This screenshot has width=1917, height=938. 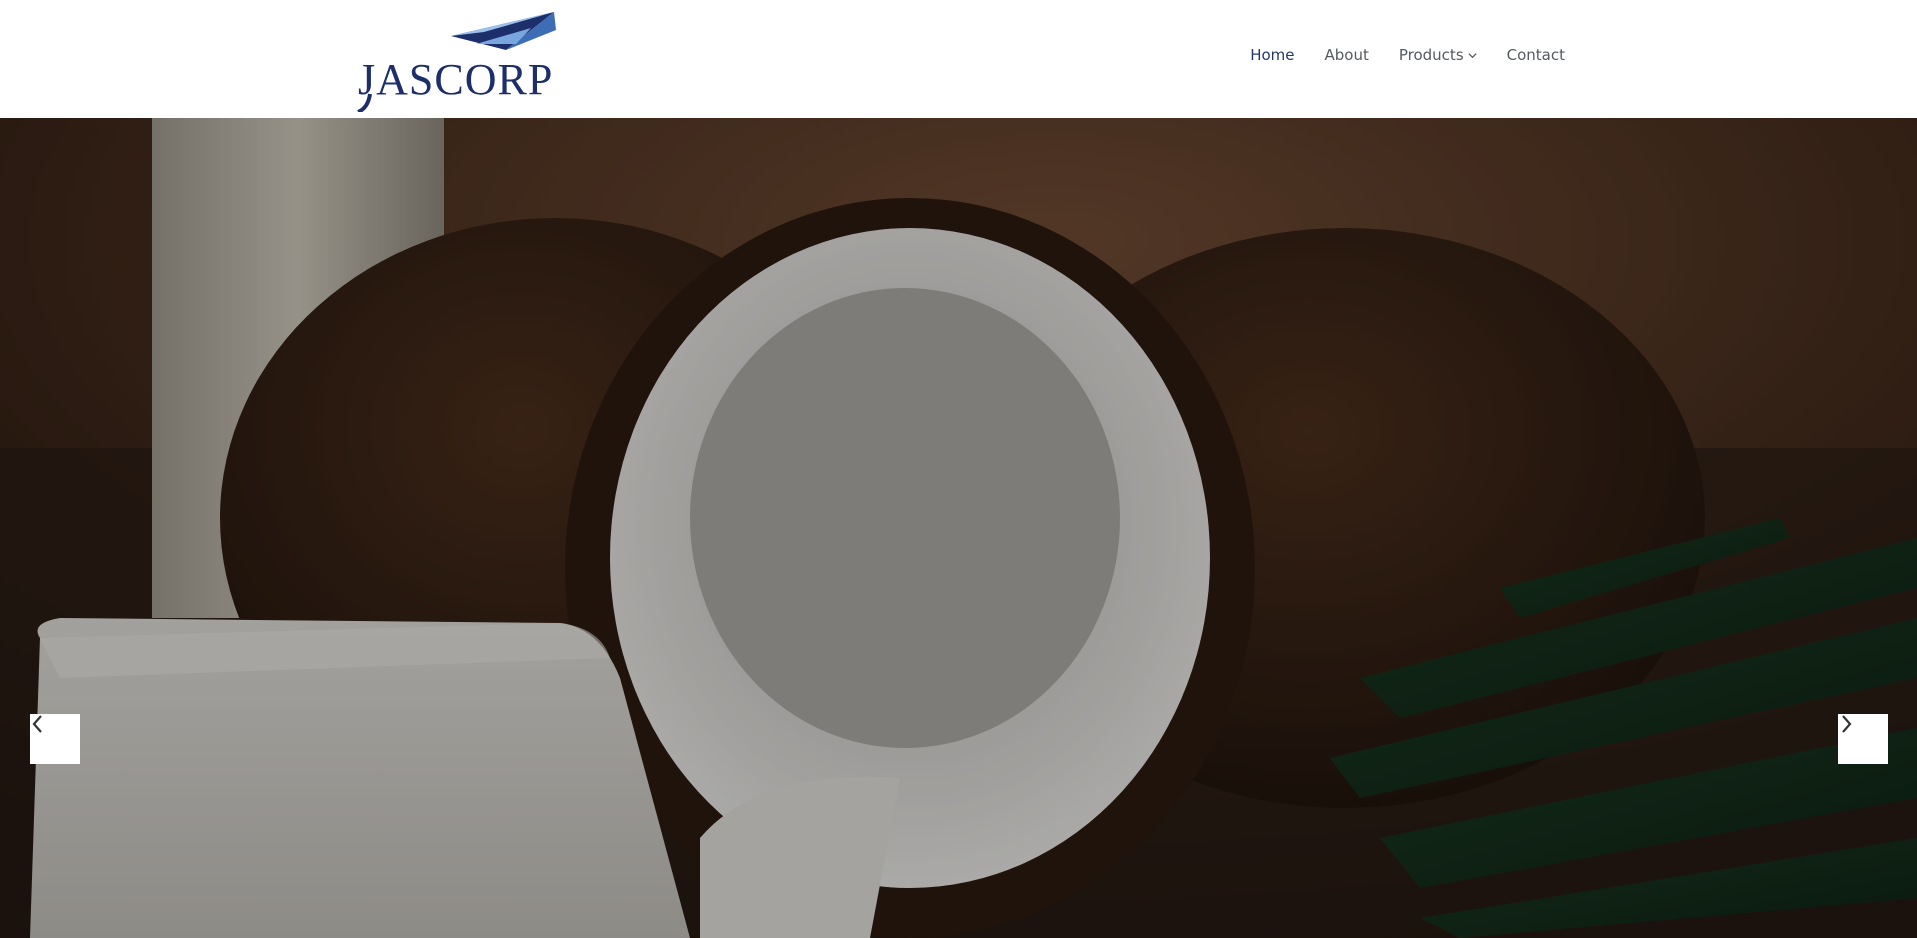 What do you see at coordinates (1392, 55) in the screenshot?
I see `main-nav: Home About Products Contact` at bounding box center [1392, 55].